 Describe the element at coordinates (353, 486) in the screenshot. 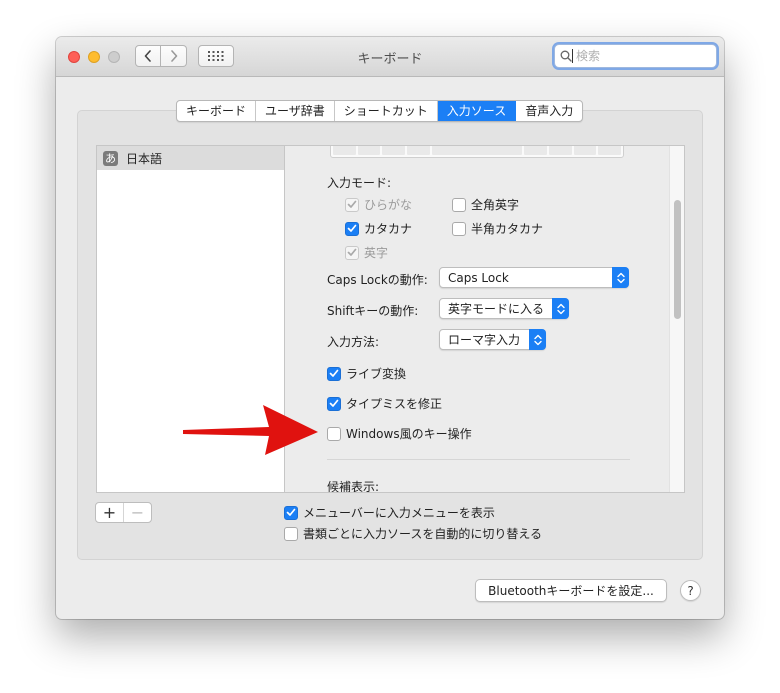

I see `candidates-heading: 候補表示:` at that location.